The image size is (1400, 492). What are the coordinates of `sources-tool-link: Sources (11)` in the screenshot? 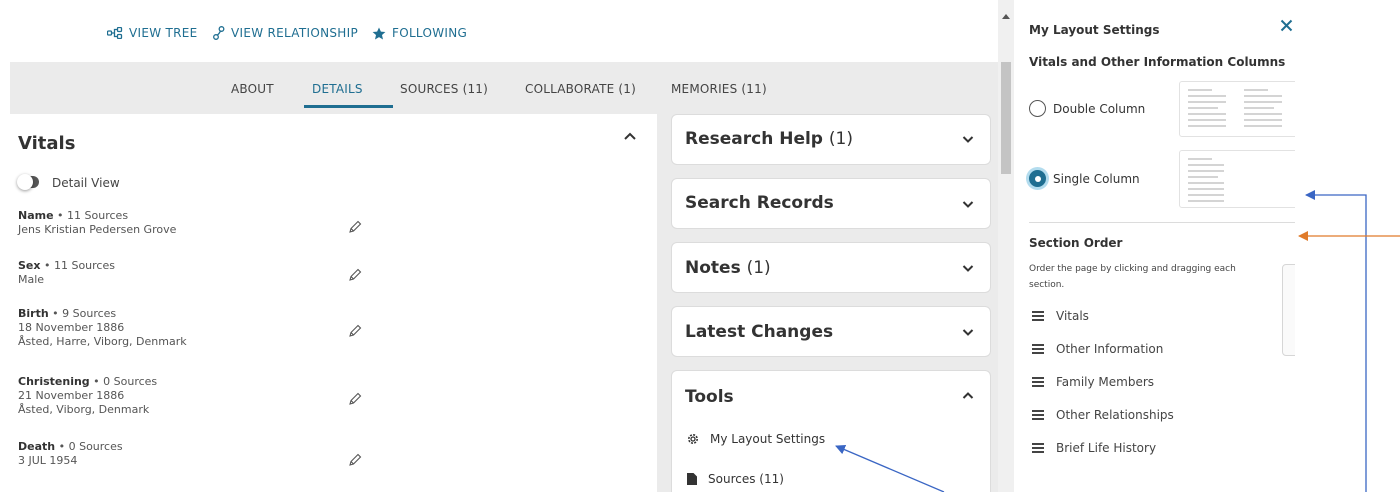 It's located at (735, 479).